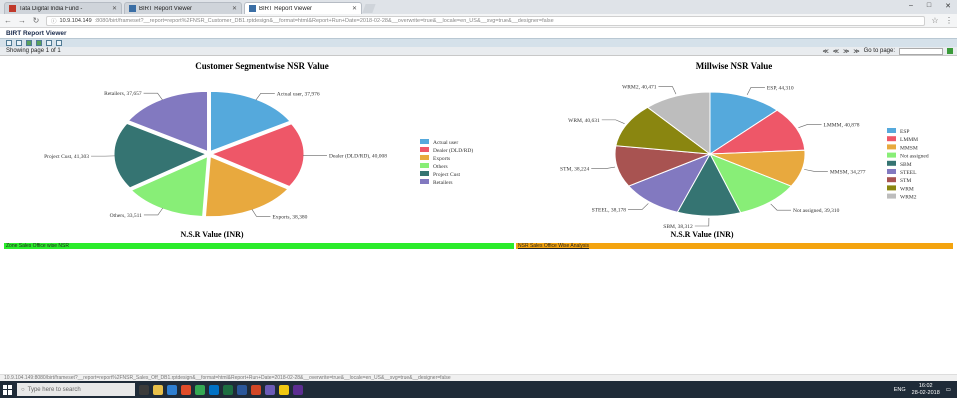  Describe the element at coordinates (856, 51) in the screenshot. I see `last-page-button: ≫` at that location.